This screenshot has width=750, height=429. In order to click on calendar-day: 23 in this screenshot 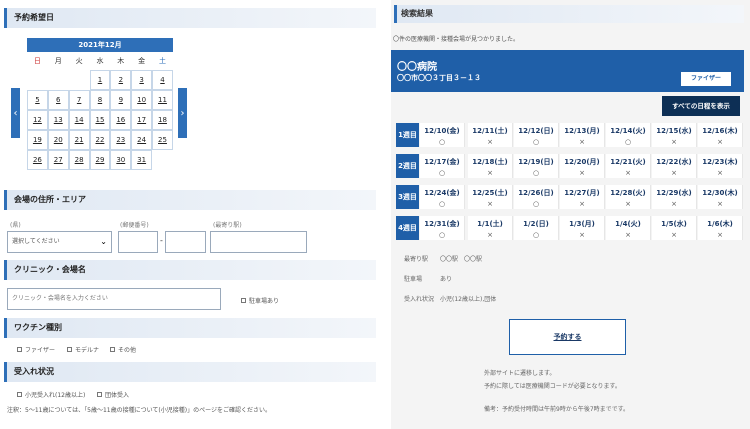, I will do `click(121, 140)`.